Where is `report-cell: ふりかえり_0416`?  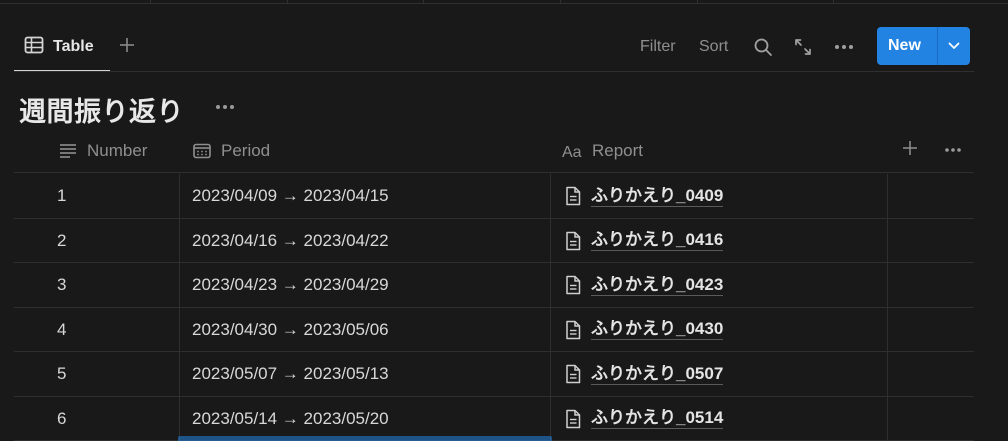 report-cell: ふりかえり_0416 is located at coordinates (719, 240).